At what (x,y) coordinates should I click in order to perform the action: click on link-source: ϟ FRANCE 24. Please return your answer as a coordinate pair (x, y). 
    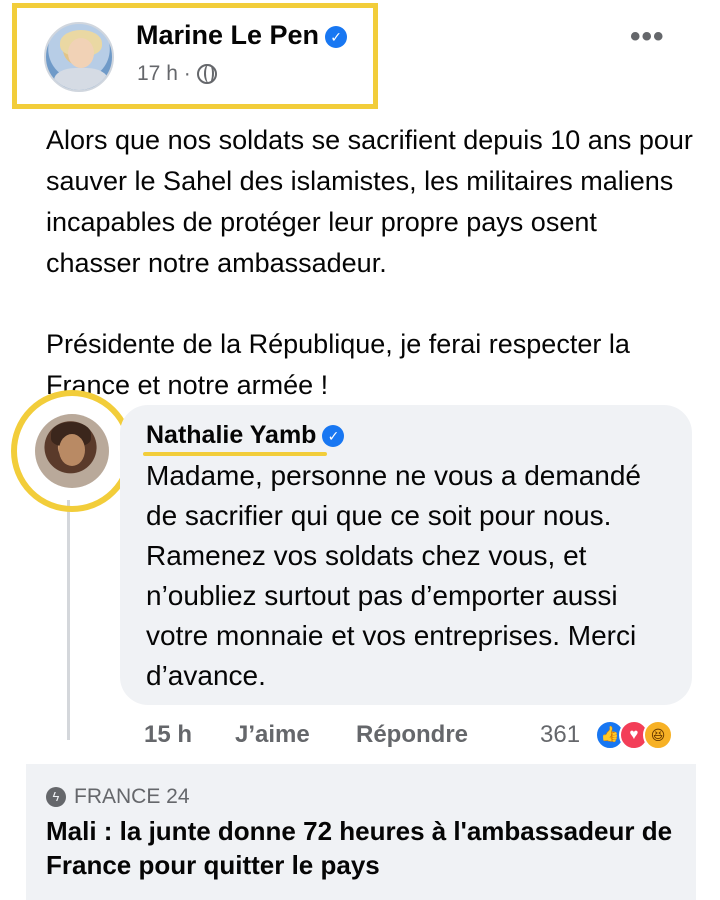
    Looking at the image, I should click on (118, 797).